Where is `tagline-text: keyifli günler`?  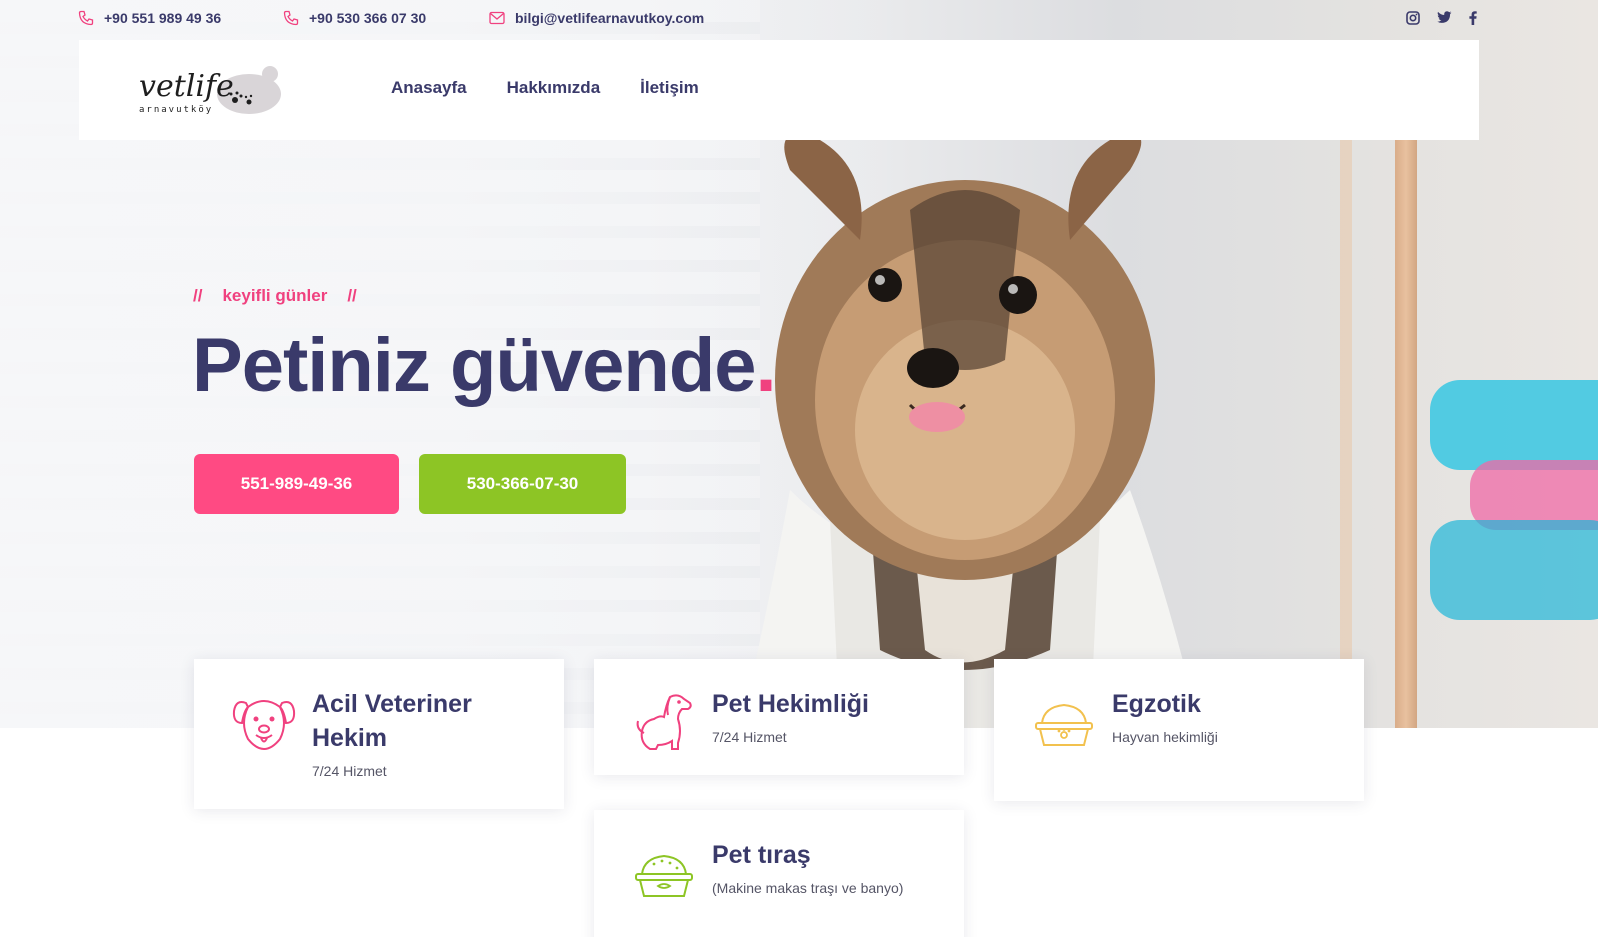 tagline-text: keyifli günler is located at coordinates (275, 295).